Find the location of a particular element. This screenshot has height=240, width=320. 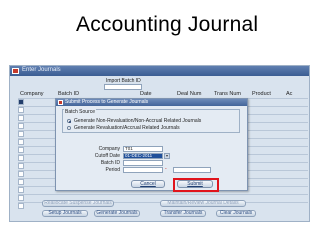

required-marker: - is located at coordinates (166, 169).